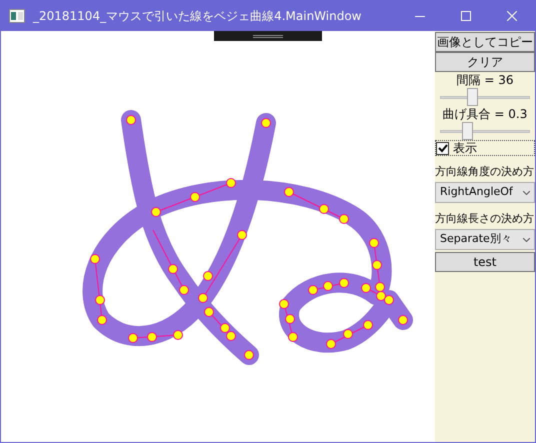  What do you see at coordinates (485, 192) in the screenshot?
I see `dropdown: RightAngleOf` at bounding box center [485, 192].